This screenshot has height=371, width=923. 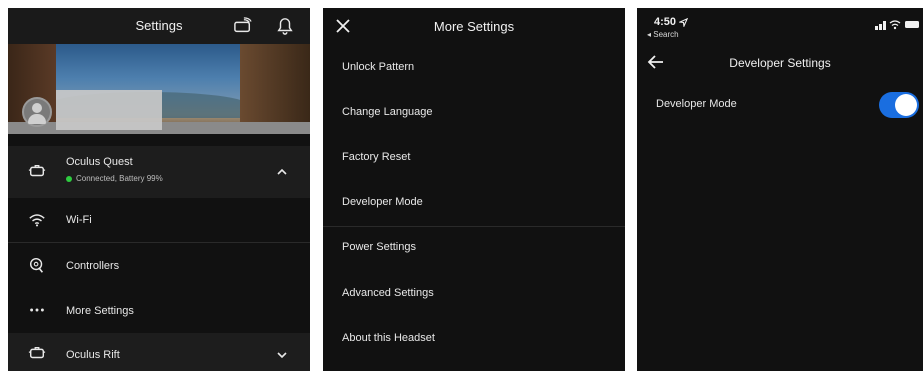 I want to click on menu-item-factory-reset: Factory Reset, so click(x=376, y=157).